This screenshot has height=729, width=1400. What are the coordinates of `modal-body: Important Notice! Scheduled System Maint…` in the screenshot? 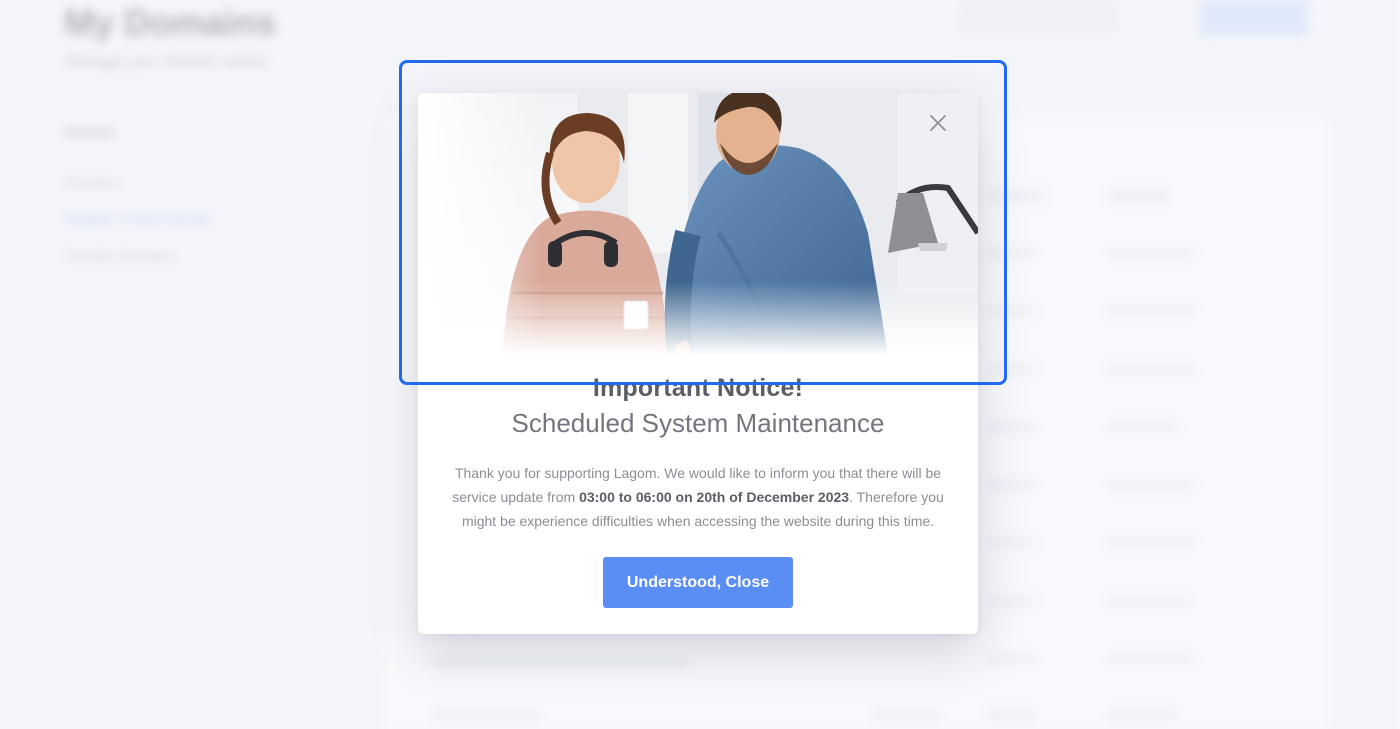 It's located at (698, 490).